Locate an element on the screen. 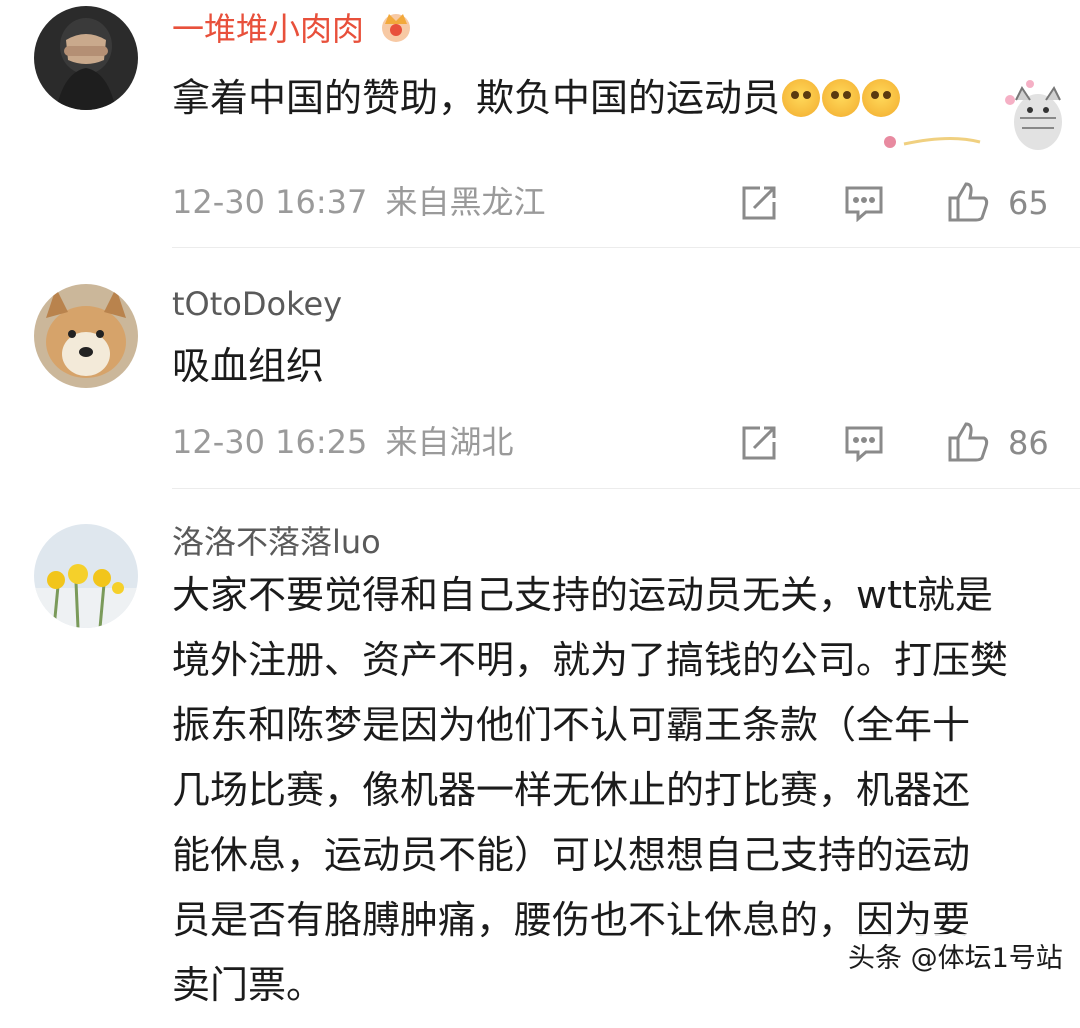 The width and height of the screenshot is (1080, 1028). comment-text-line: 大家不要觉得和自己支持的运动员无关，wtt就是 is located at coordinates (582, 595).